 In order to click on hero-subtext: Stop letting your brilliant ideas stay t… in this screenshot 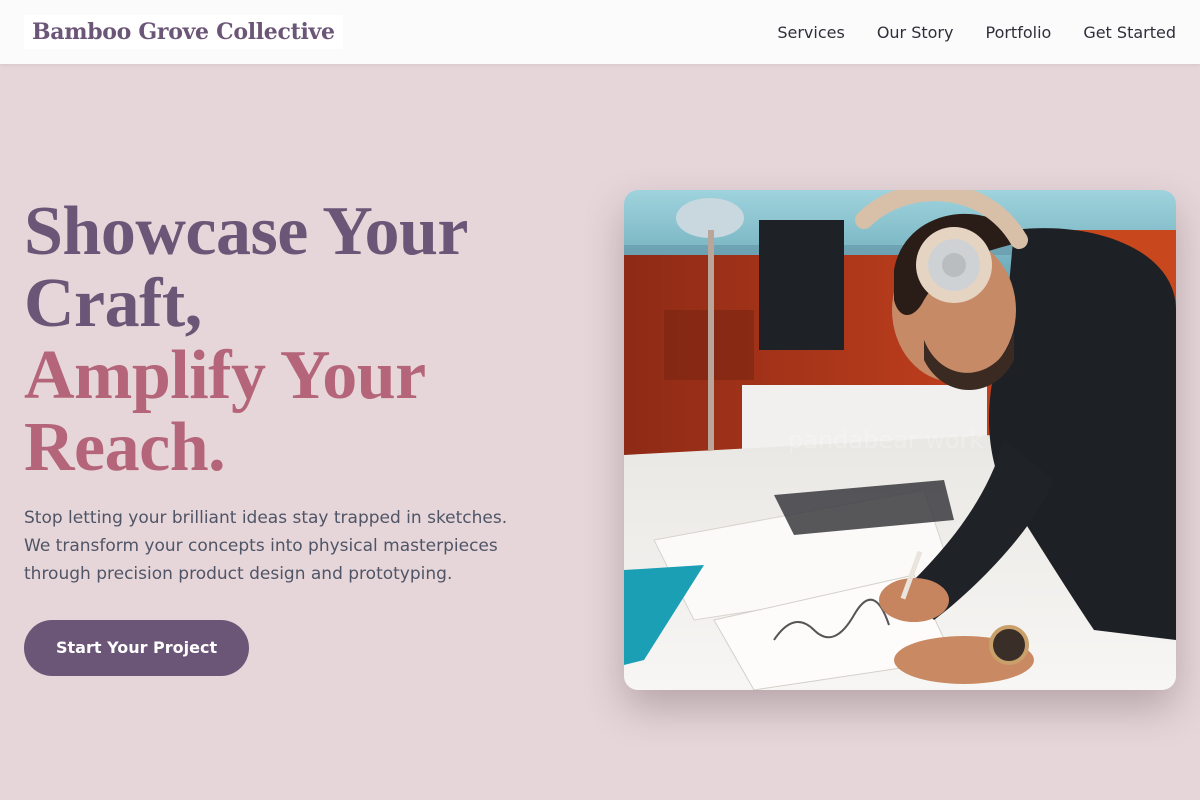, I will do `click(294, 546)`.